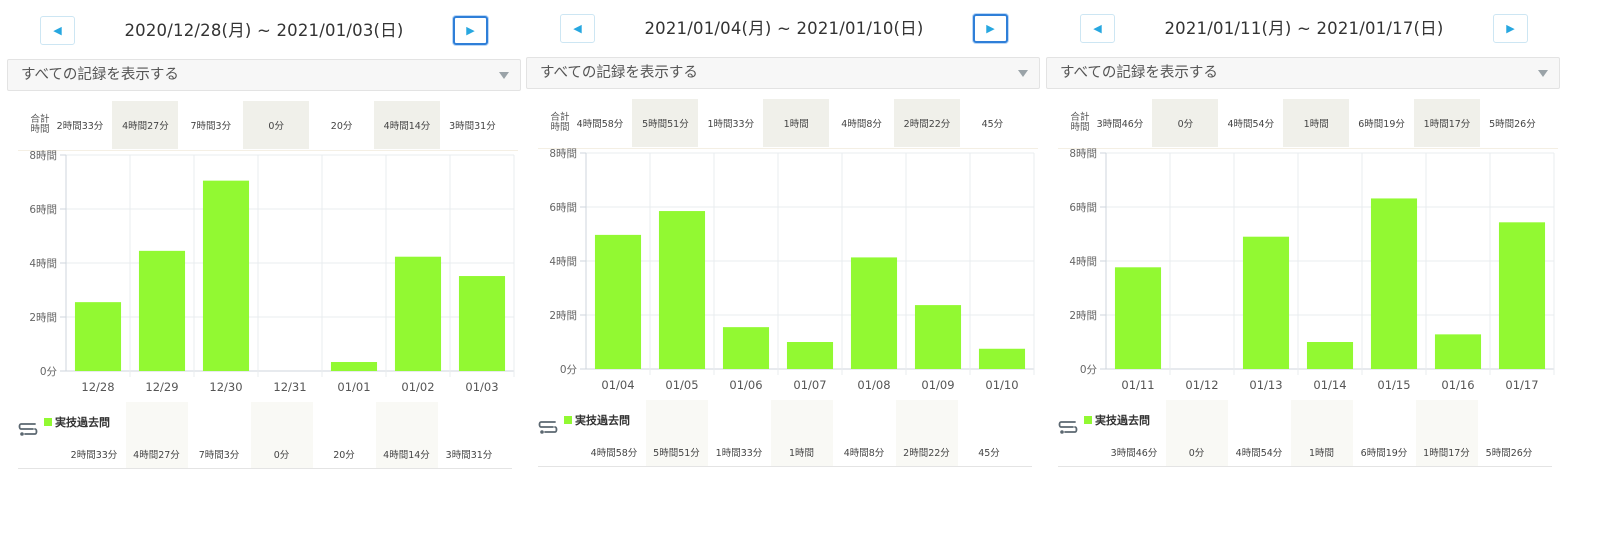  What do you see at coordinates (731, 124) in the screenshot?
I see `total-time-cell: 1時間33分` at bounding box center [731, 124].